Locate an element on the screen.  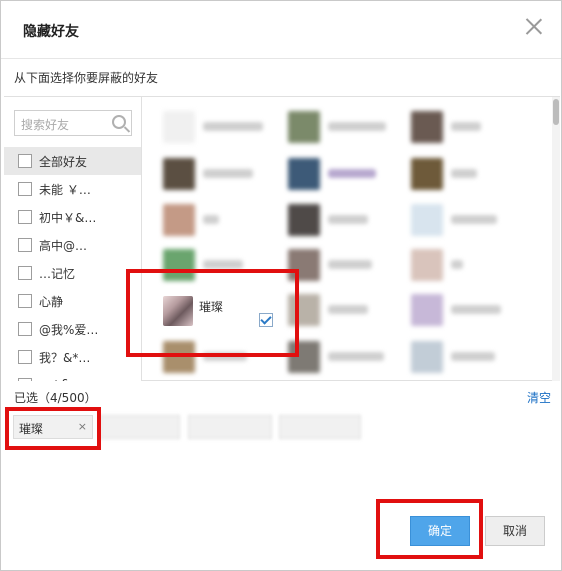
confirm-button: 确定 is located at coordinates (440, 531).